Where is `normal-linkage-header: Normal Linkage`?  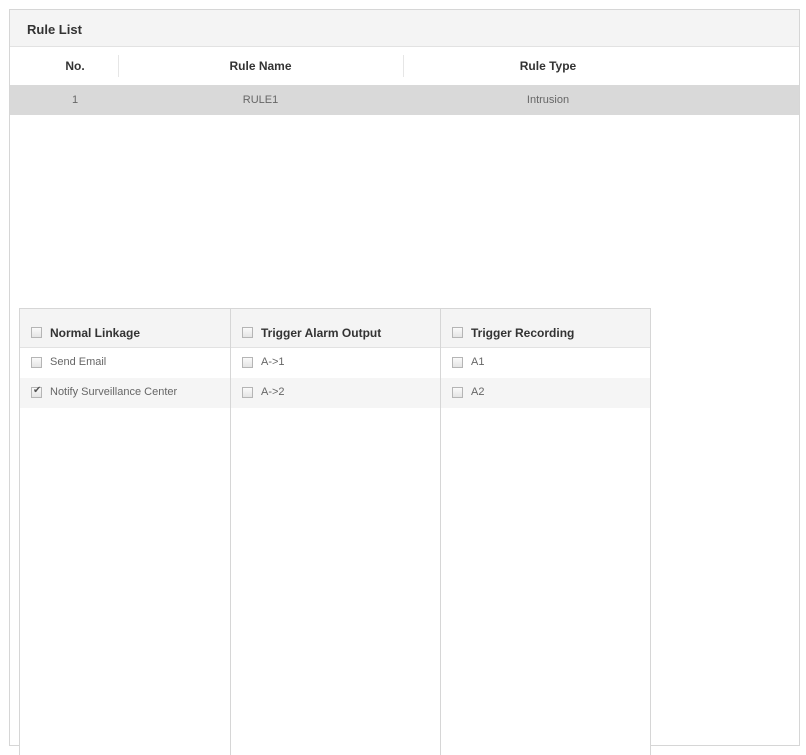 normal-linkage-header: Normal Linkage is located at coordinates (125, 328).